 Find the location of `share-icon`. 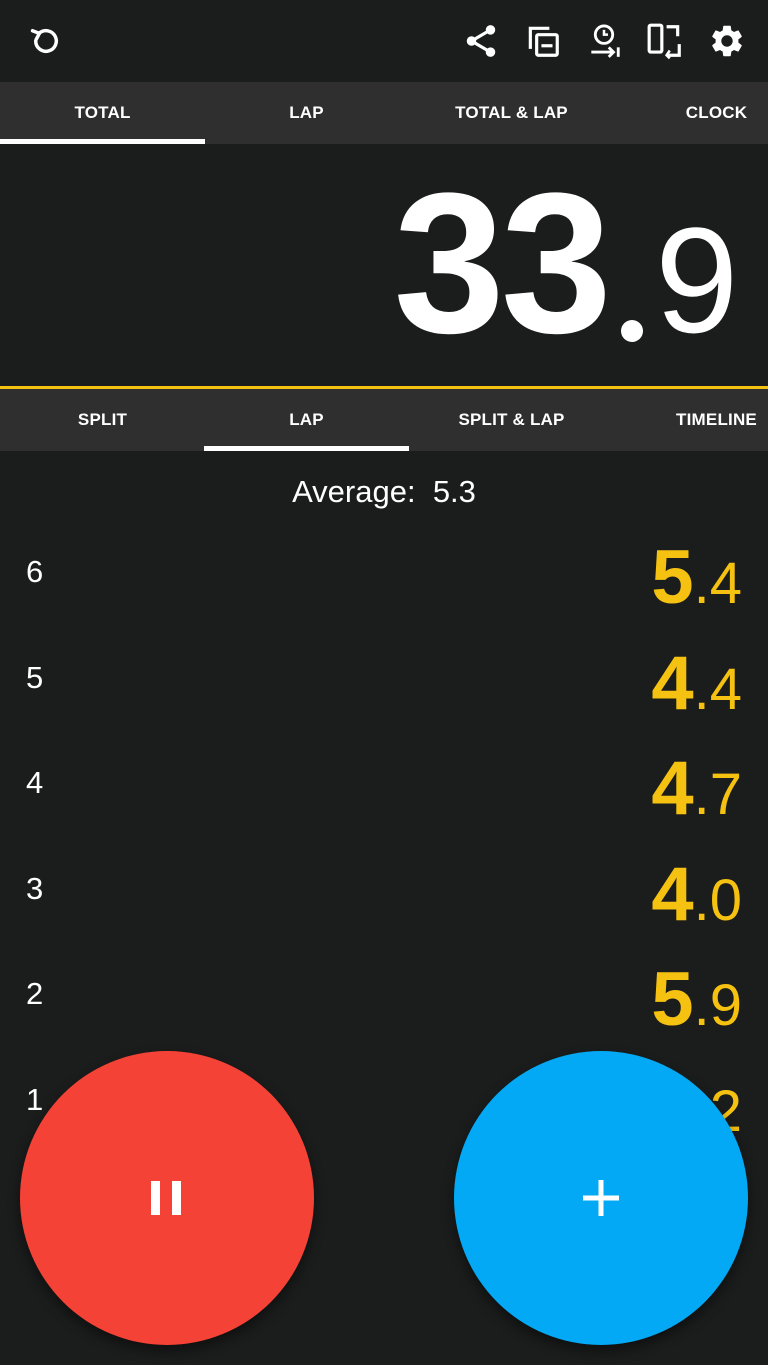

share-icon is located at coordinates (481, 41).